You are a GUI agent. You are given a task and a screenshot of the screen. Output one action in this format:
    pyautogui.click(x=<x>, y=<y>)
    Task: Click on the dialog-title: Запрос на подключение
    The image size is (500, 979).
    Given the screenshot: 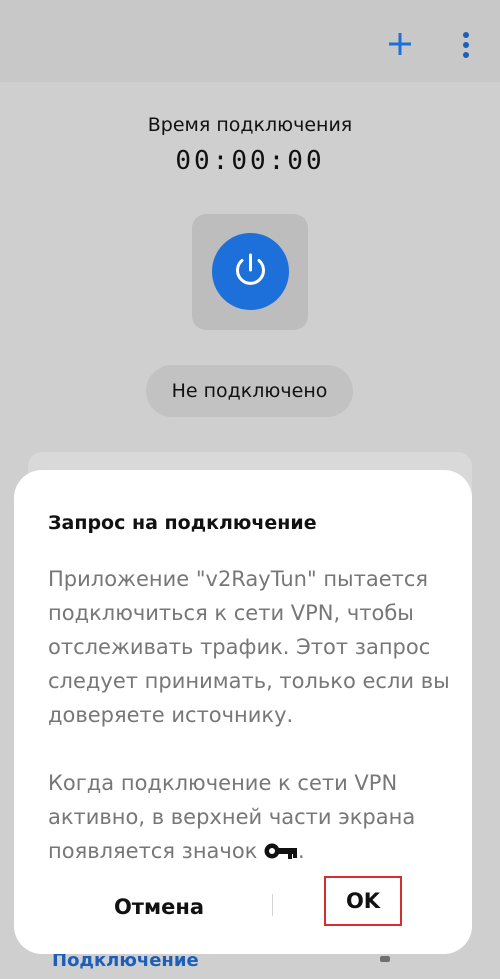 What is the action you would take?
    pyautogui.click(x=182, y=523)
    